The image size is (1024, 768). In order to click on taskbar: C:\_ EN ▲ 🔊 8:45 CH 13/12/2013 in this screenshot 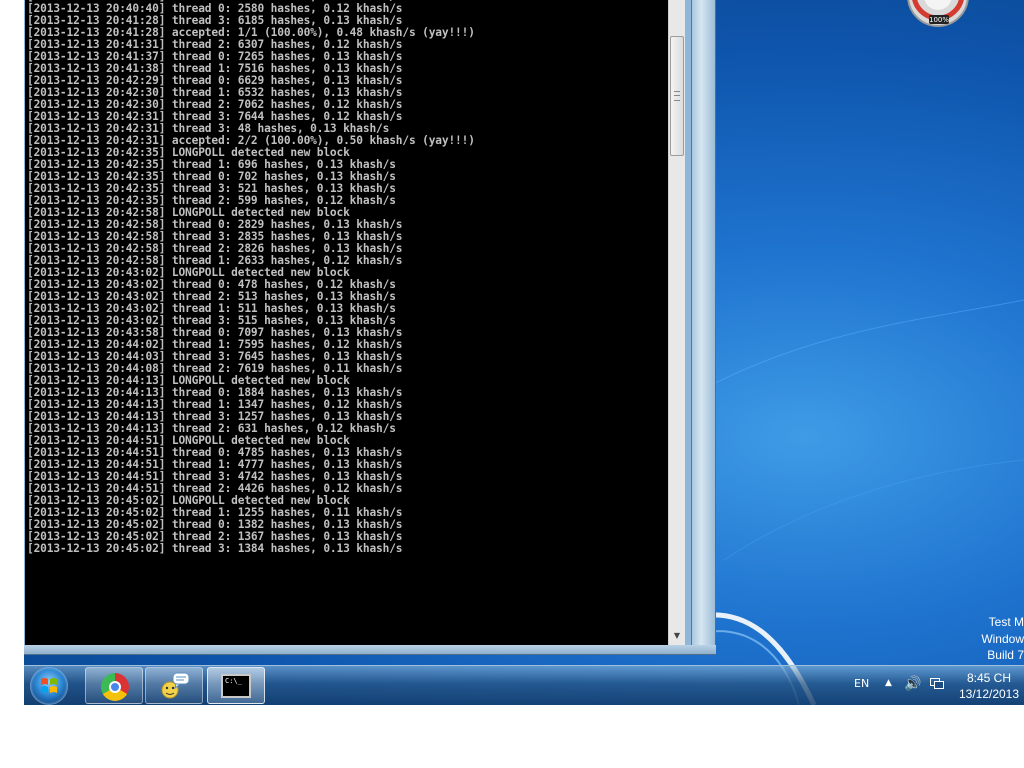, I will do `click(524, 685)`.